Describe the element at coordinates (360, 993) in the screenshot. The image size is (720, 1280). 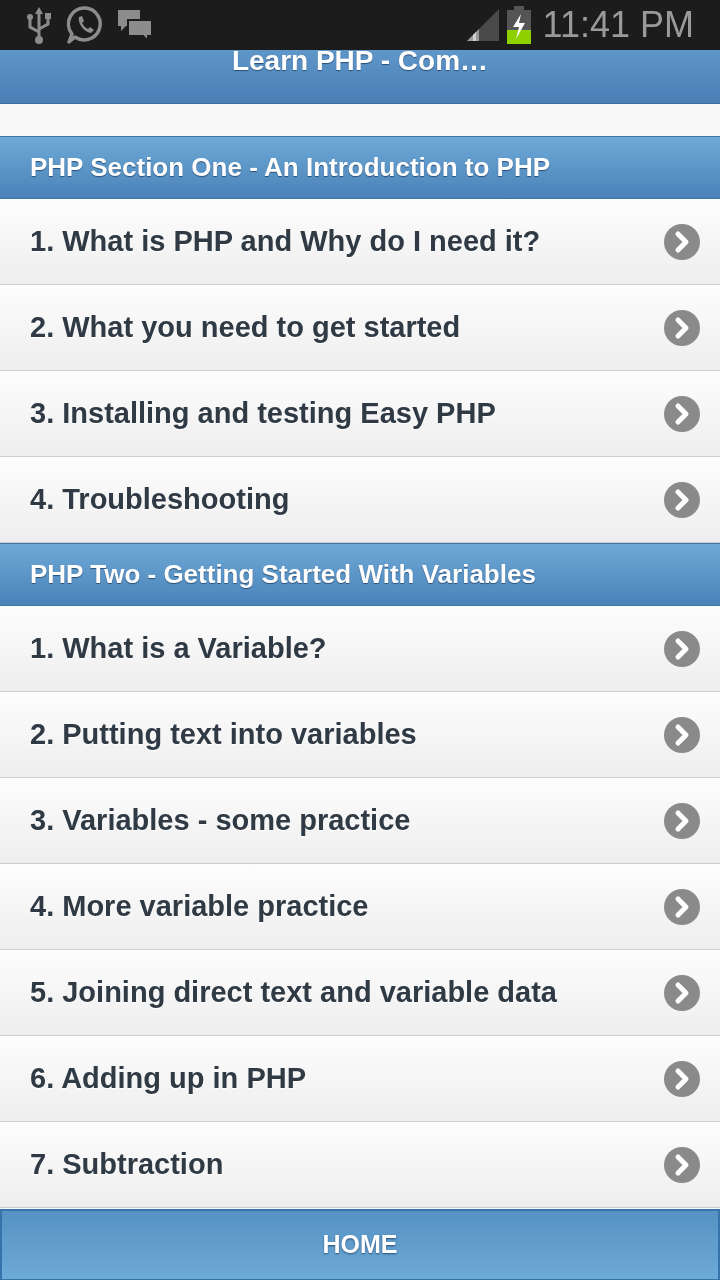
I see `lesson-link: 5. Joining direct text and variable data` at that location.